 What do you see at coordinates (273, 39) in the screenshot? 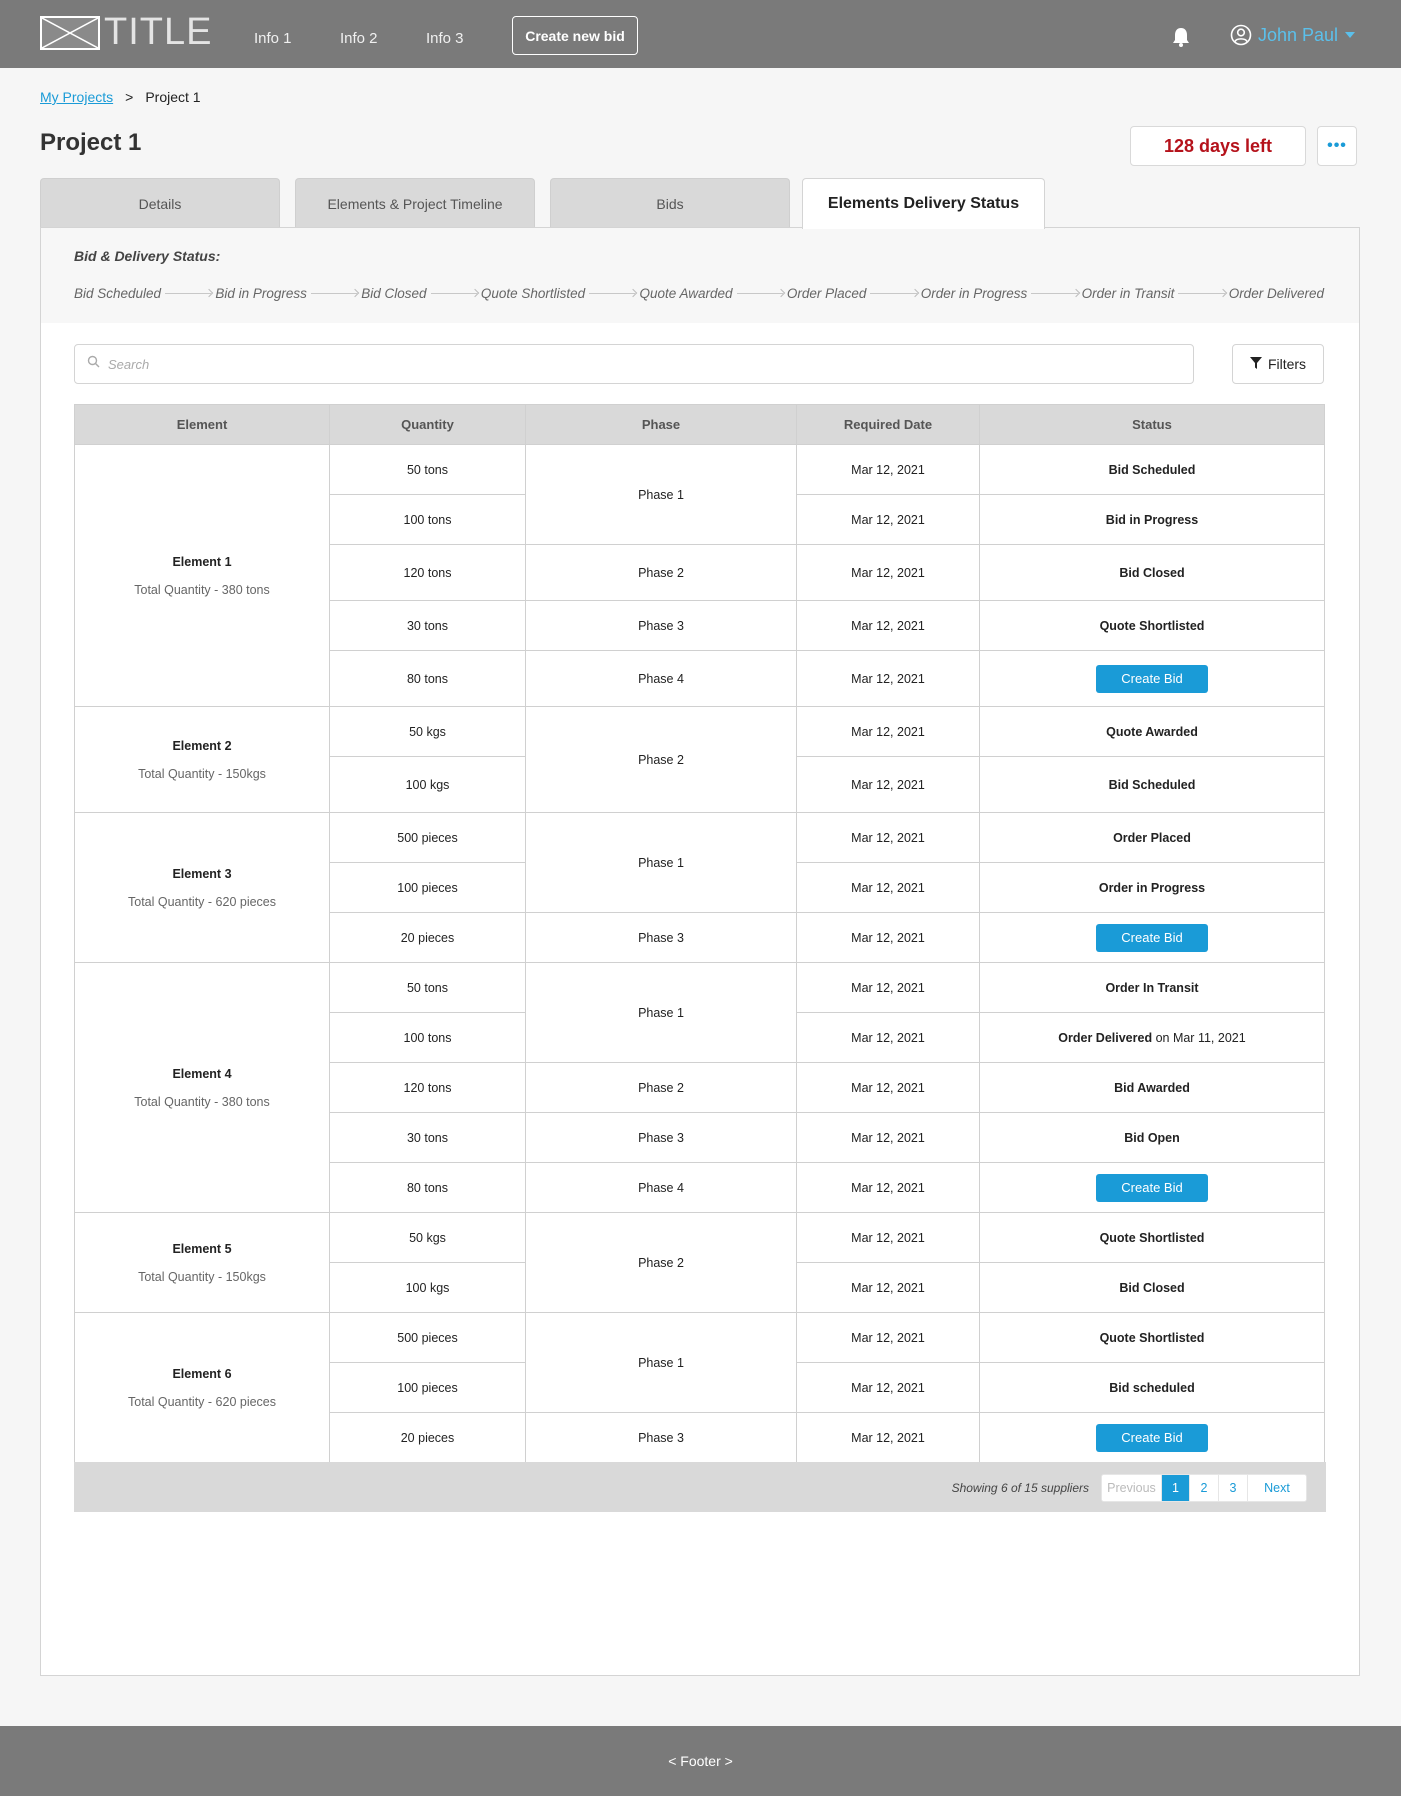
I see `nav-link-info-1: Info 1` at bounding box center [273, 39].